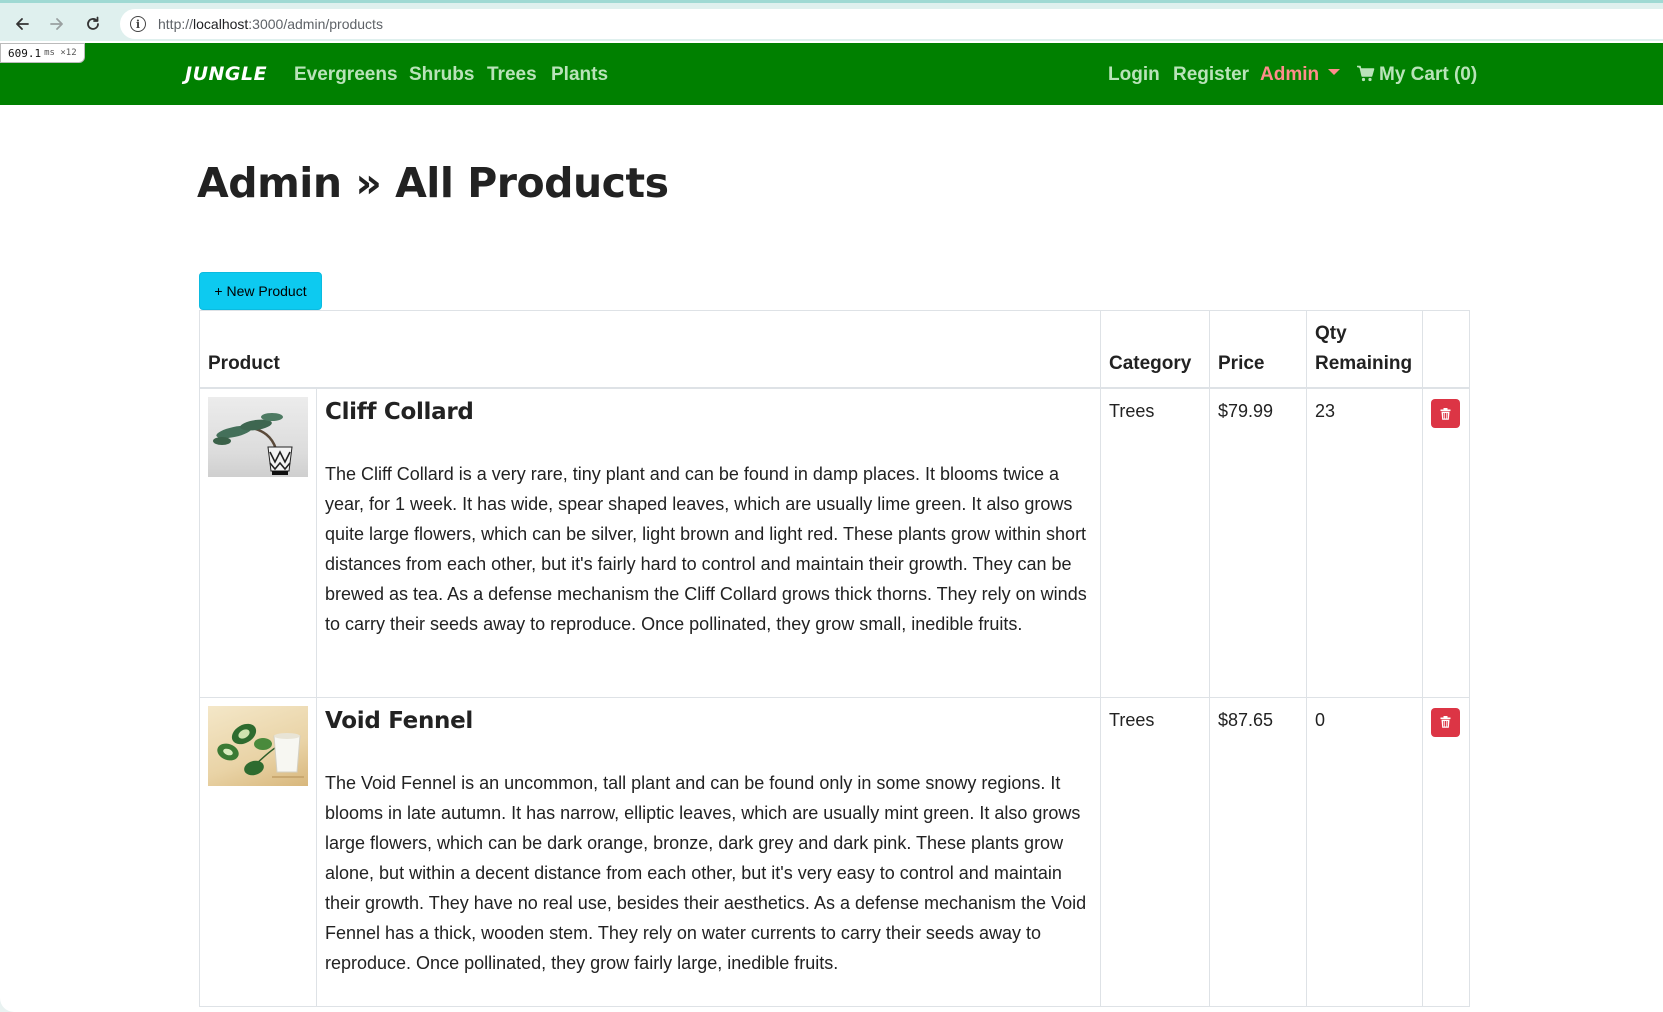 The image size is (1663, 1012). I want to click on reload-button, so click(93, 24).